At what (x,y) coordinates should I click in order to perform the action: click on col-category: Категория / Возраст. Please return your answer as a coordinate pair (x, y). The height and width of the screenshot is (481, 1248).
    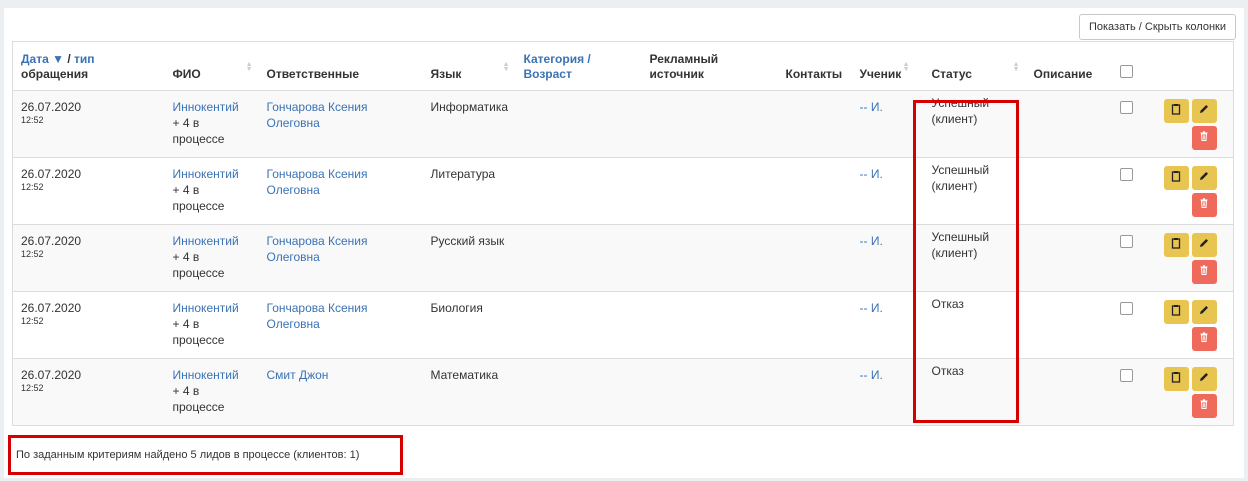
    Looking at the image, I should click on (578, 66).